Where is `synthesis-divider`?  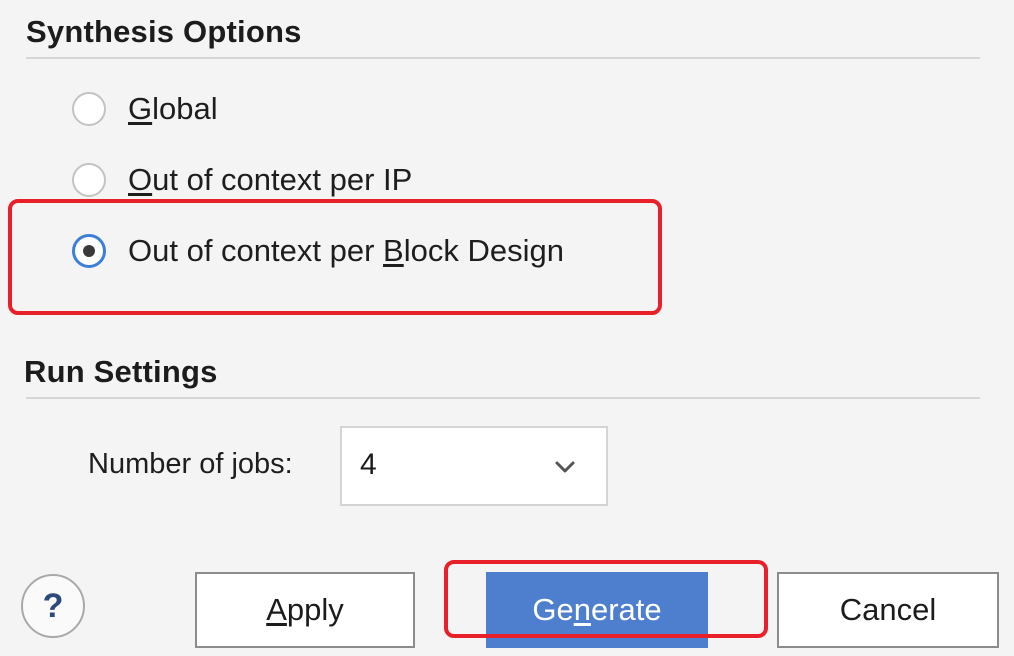 synthesis-divider is located at coordinates (503, 58).